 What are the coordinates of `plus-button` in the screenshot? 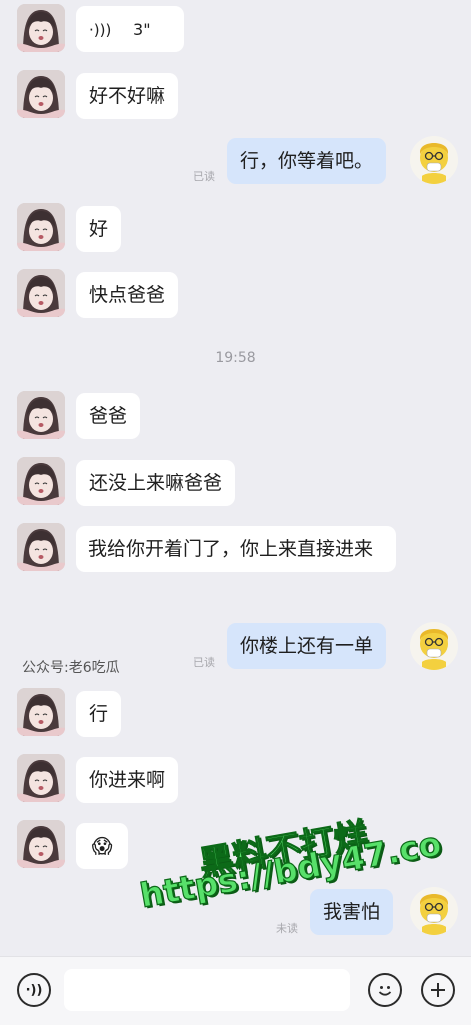 It's located at (438, 990).